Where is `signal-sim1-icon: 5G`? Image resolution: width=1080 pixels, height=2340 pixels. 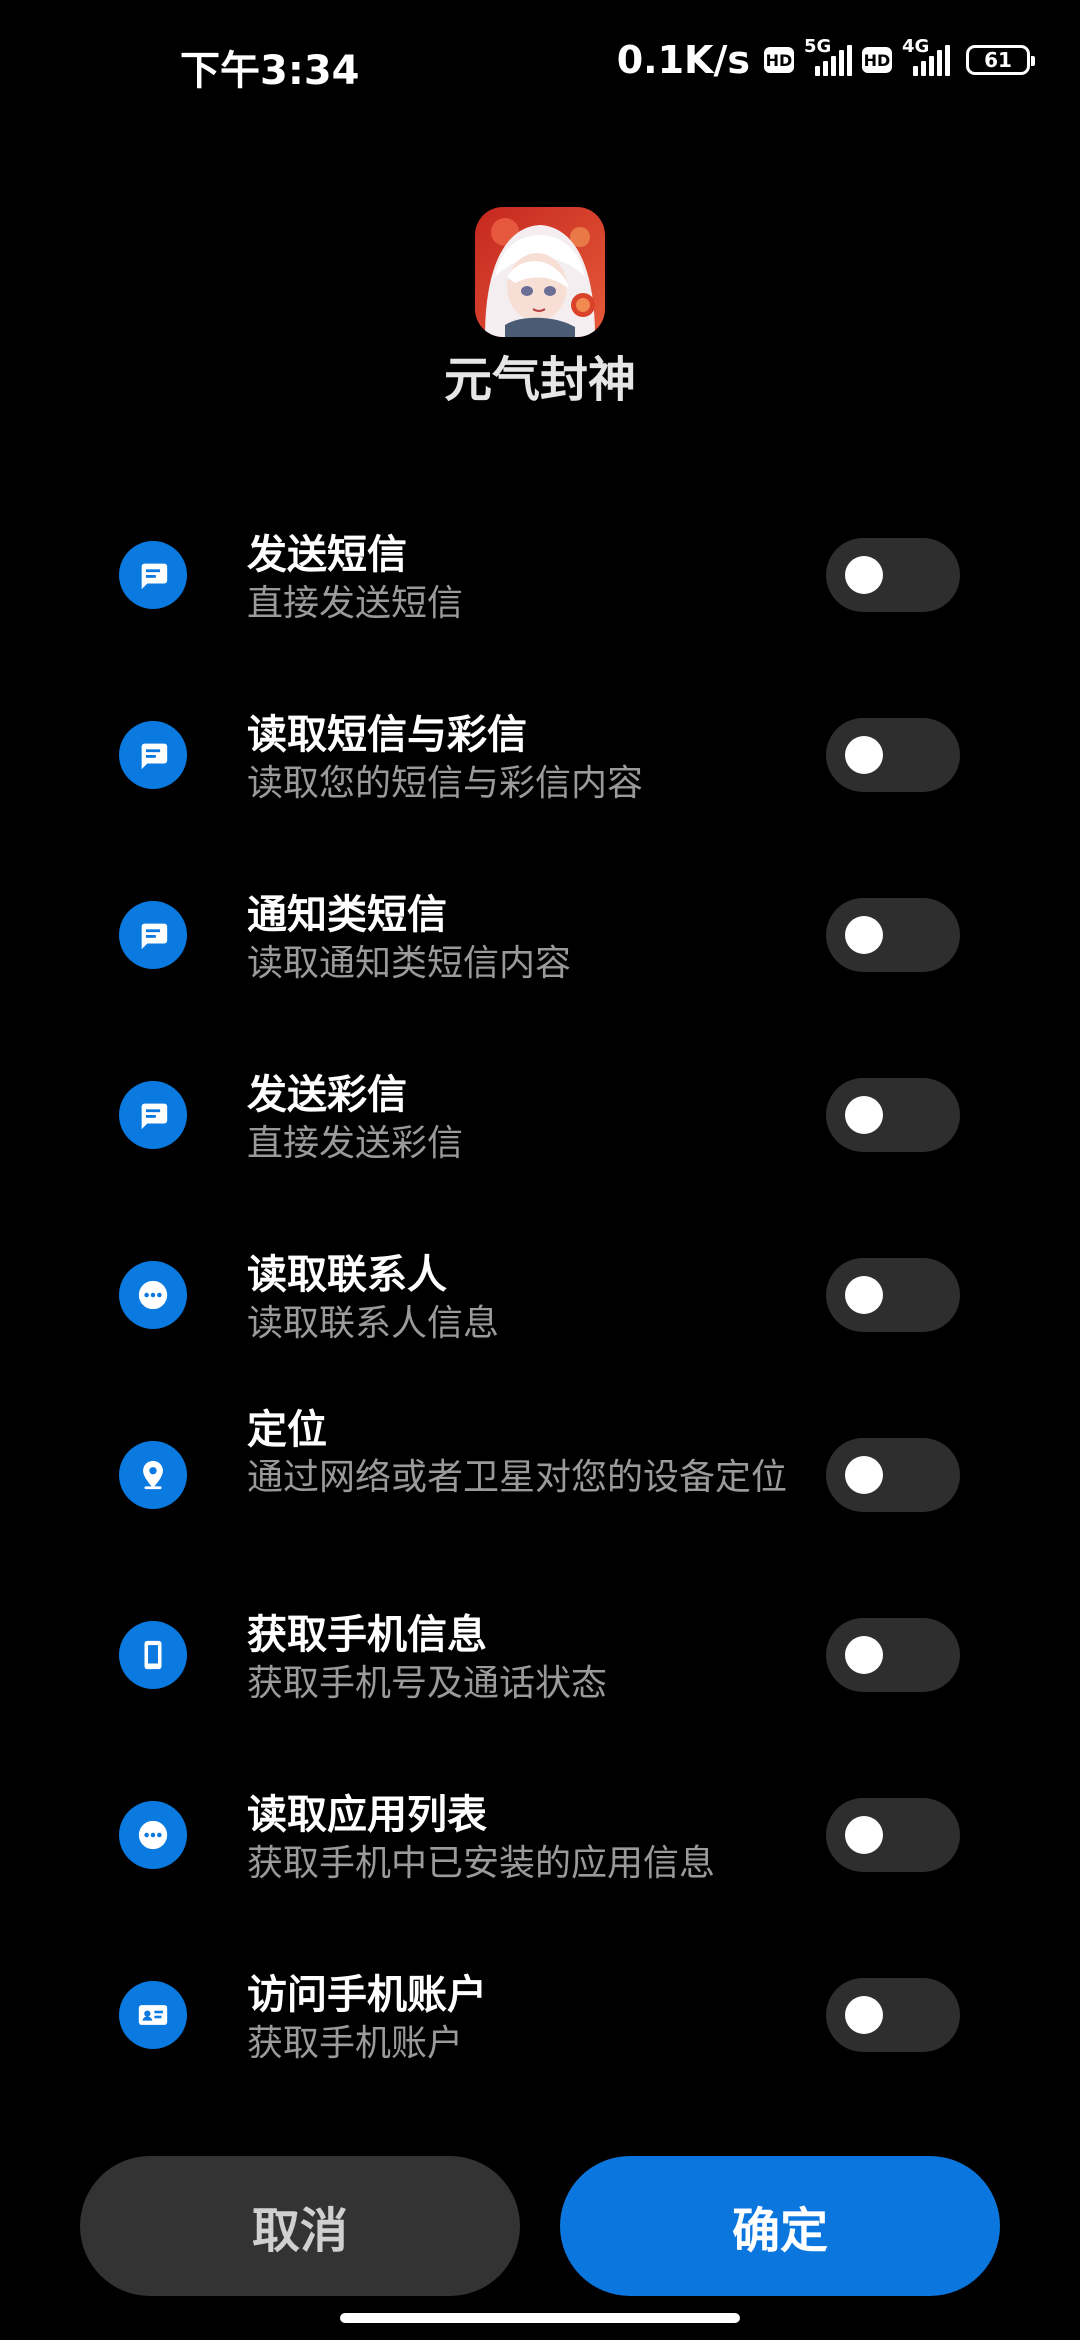 signal-sim1-icon: 5G is located at coordinates (828, 58).